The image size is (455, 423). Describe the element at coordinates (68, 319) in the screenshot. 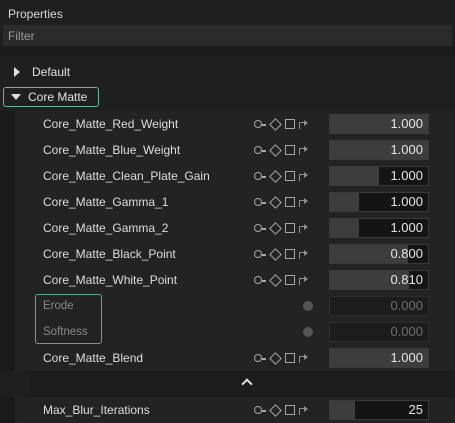

I see `erode-softness-highlight` at that location.